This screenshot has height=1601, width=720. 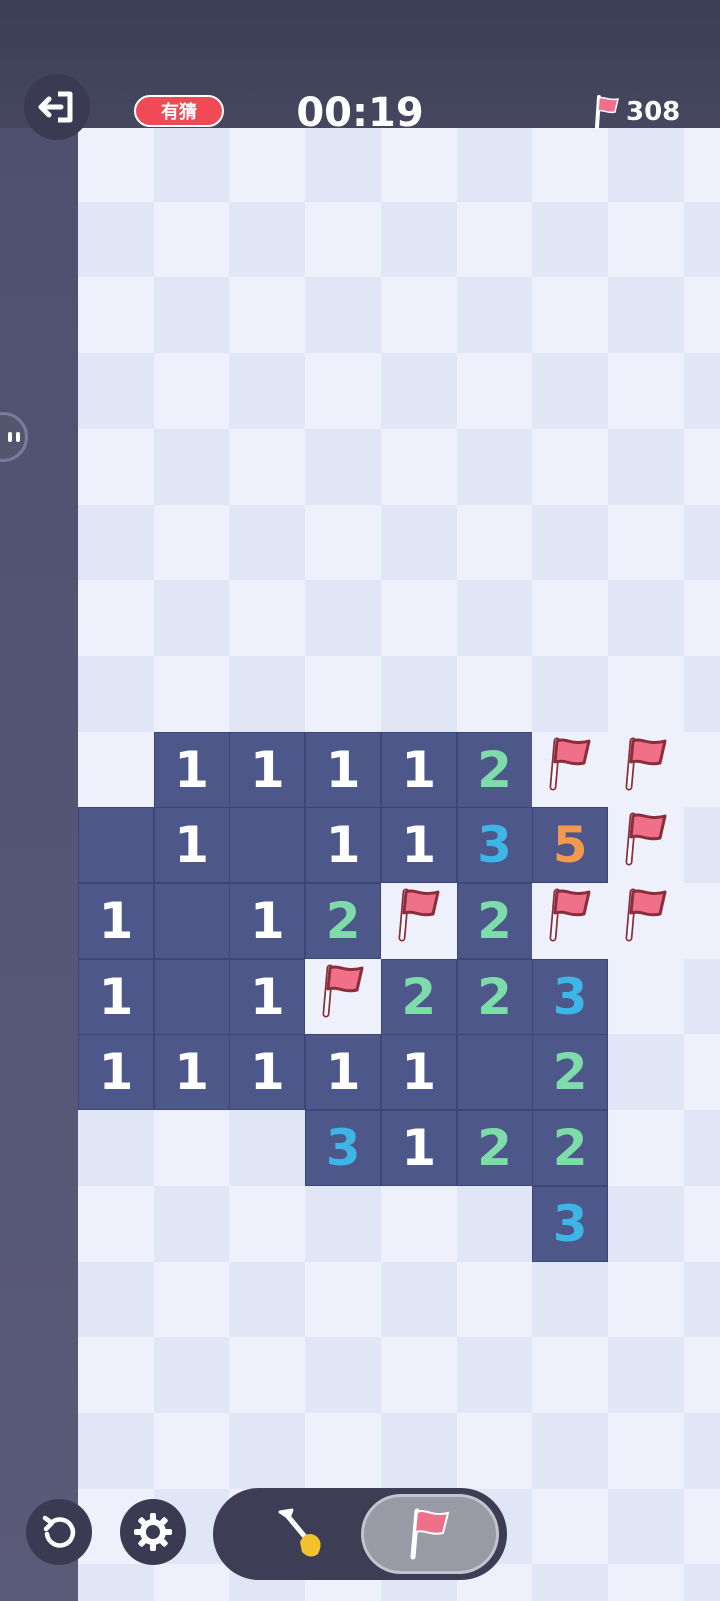 I want to click on dig-mode-button, so click(x=300, y=1534).